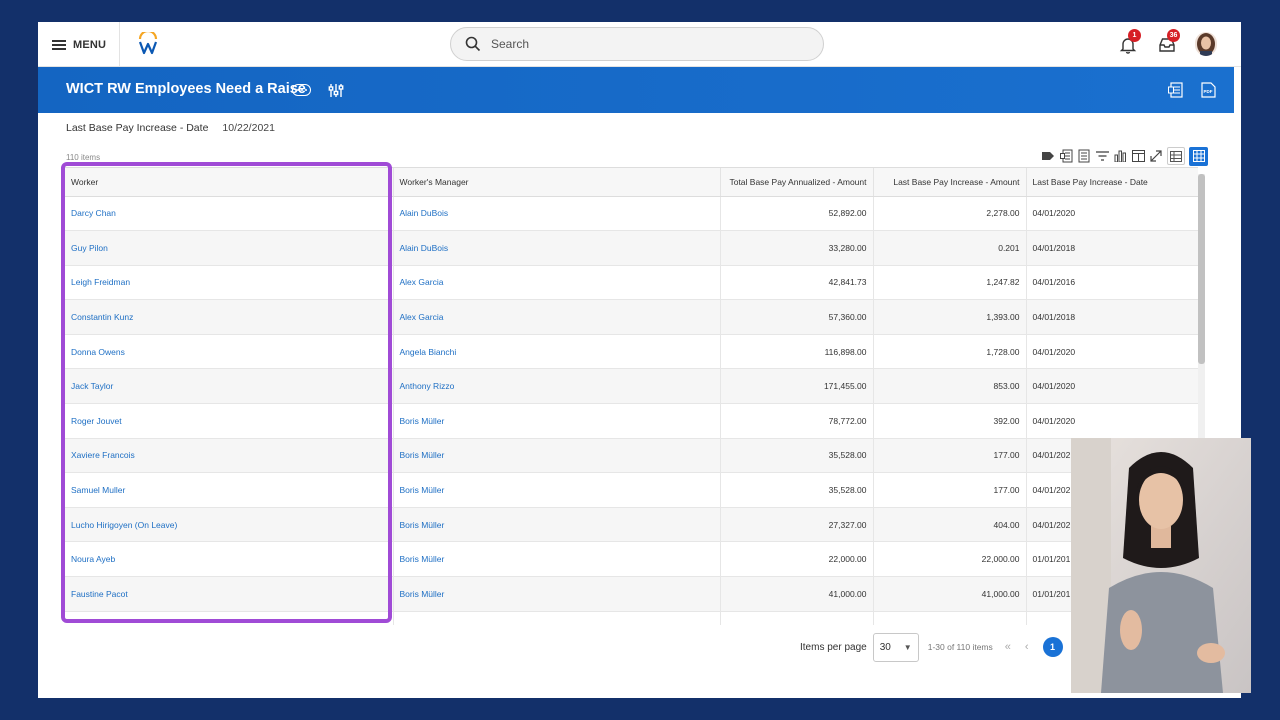 The width and height of the screenshot is (1280, 720). What do you see at coordinates (797, 352) in the screenshot?
I see `total-base-pay-cell: 116,898.00` at bounding box center [797, 352].